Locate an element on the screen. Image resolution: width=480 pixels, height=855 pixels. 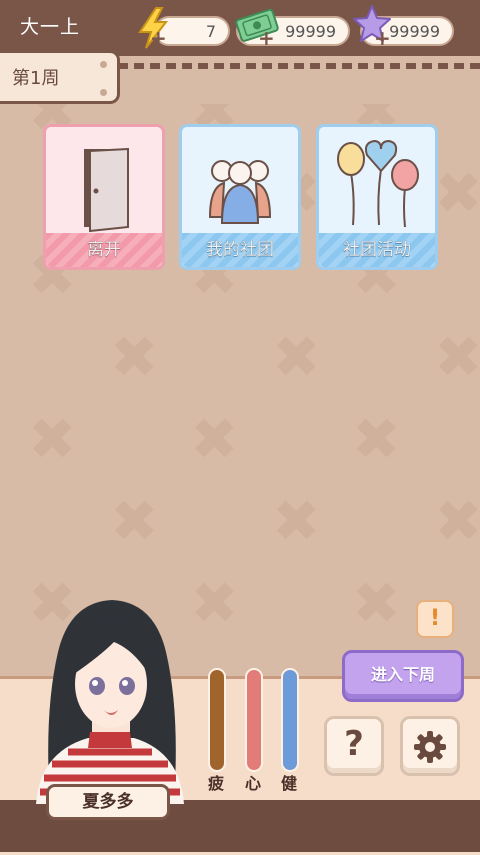
money-value: 99999 is located at coordinates (310, 31).